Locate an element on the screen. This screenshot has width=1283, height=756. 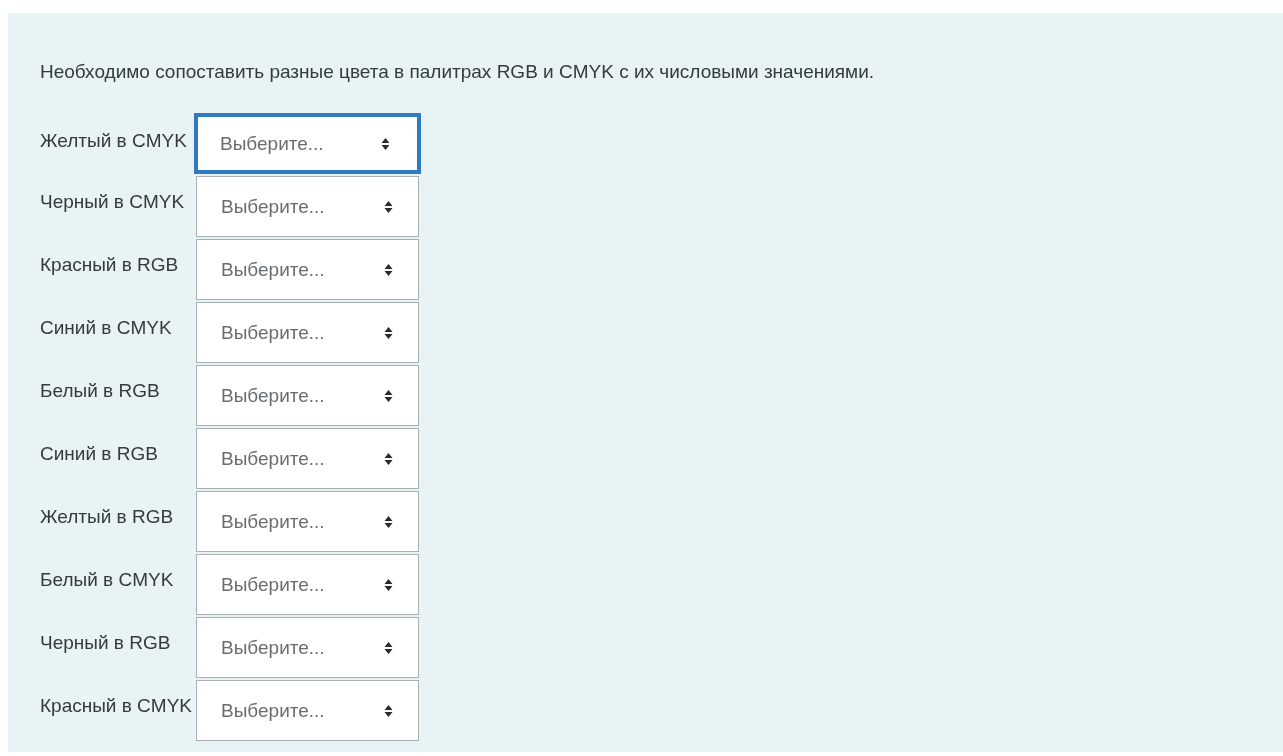
row-label: Синий в RGB is located at coordinates (99, 454).